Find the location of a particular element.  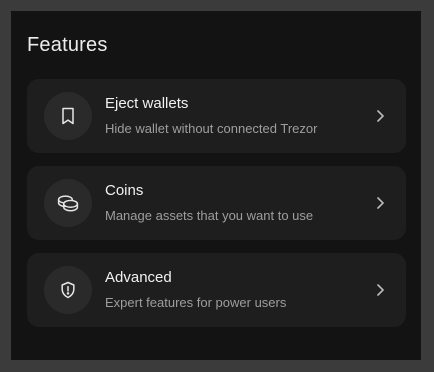

feature-title: Advanced is located at coordinates (138, 277).